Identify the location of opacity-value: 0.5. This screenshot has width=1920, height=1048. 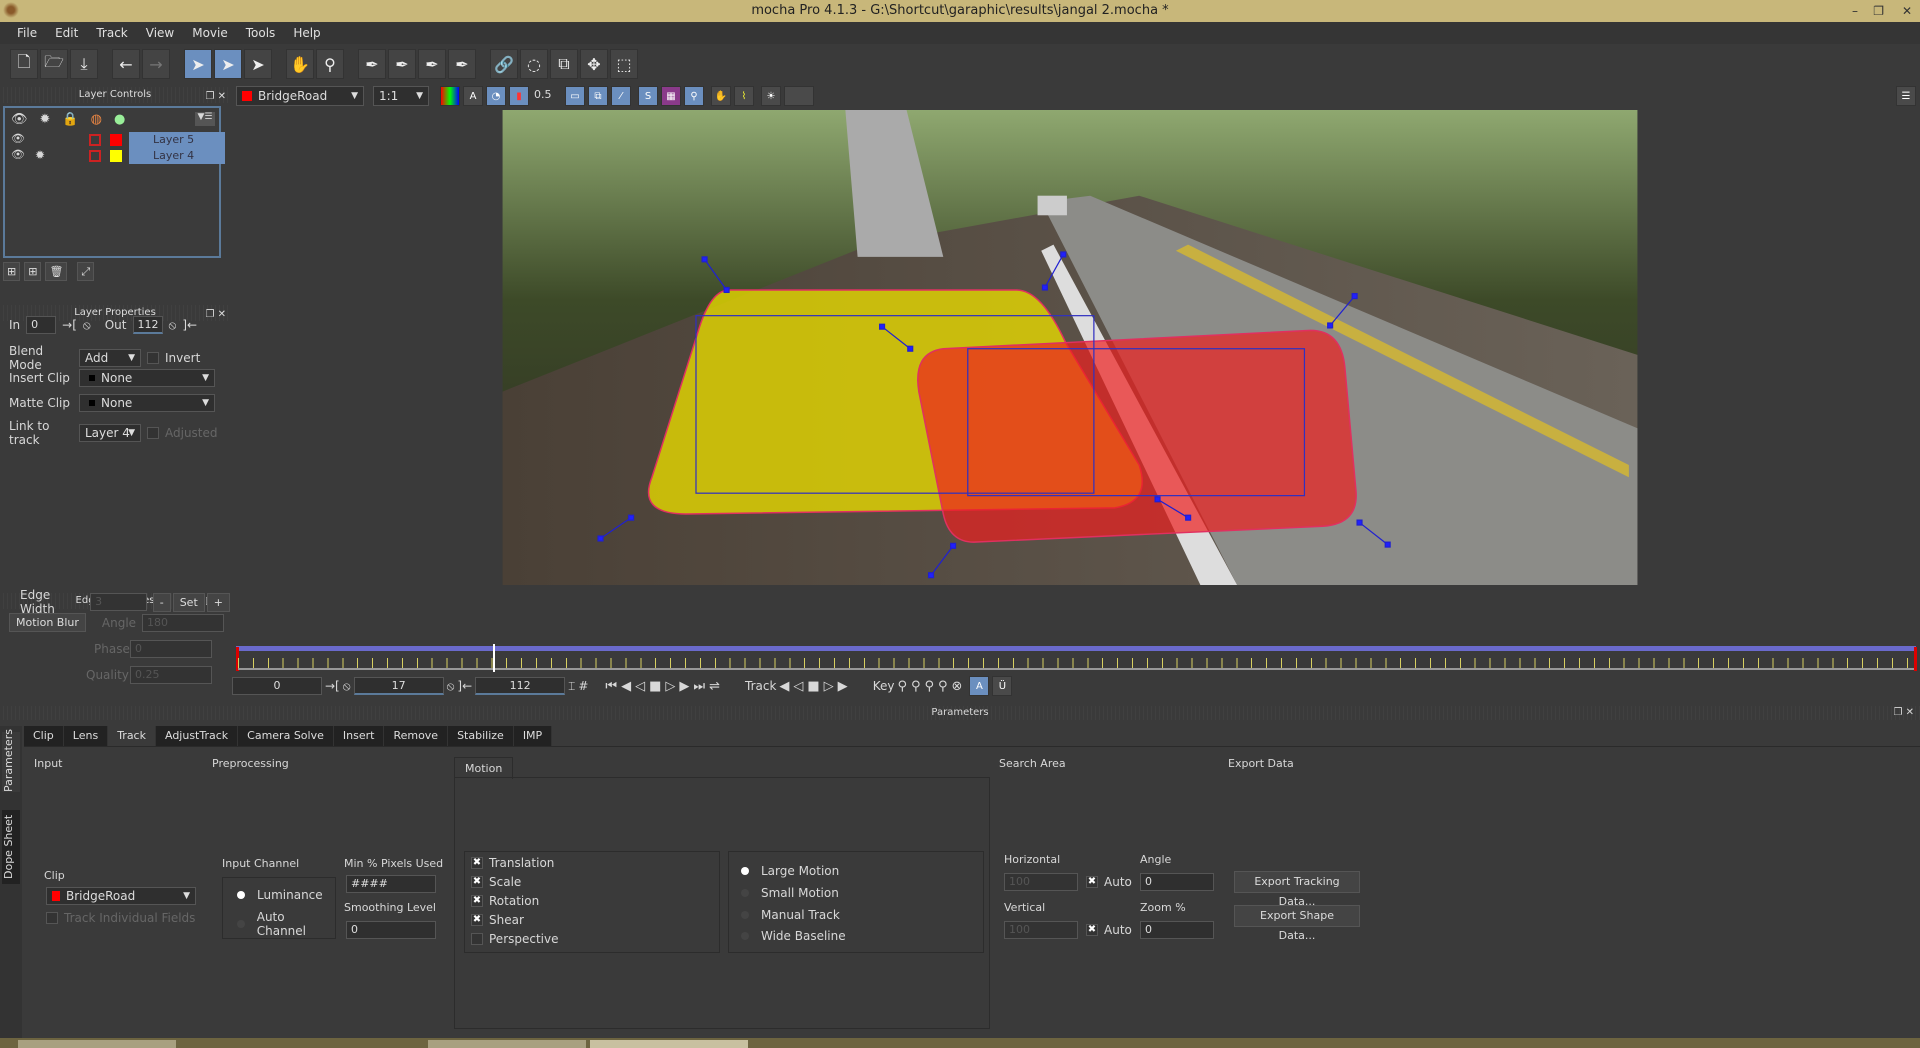
(543, 96).